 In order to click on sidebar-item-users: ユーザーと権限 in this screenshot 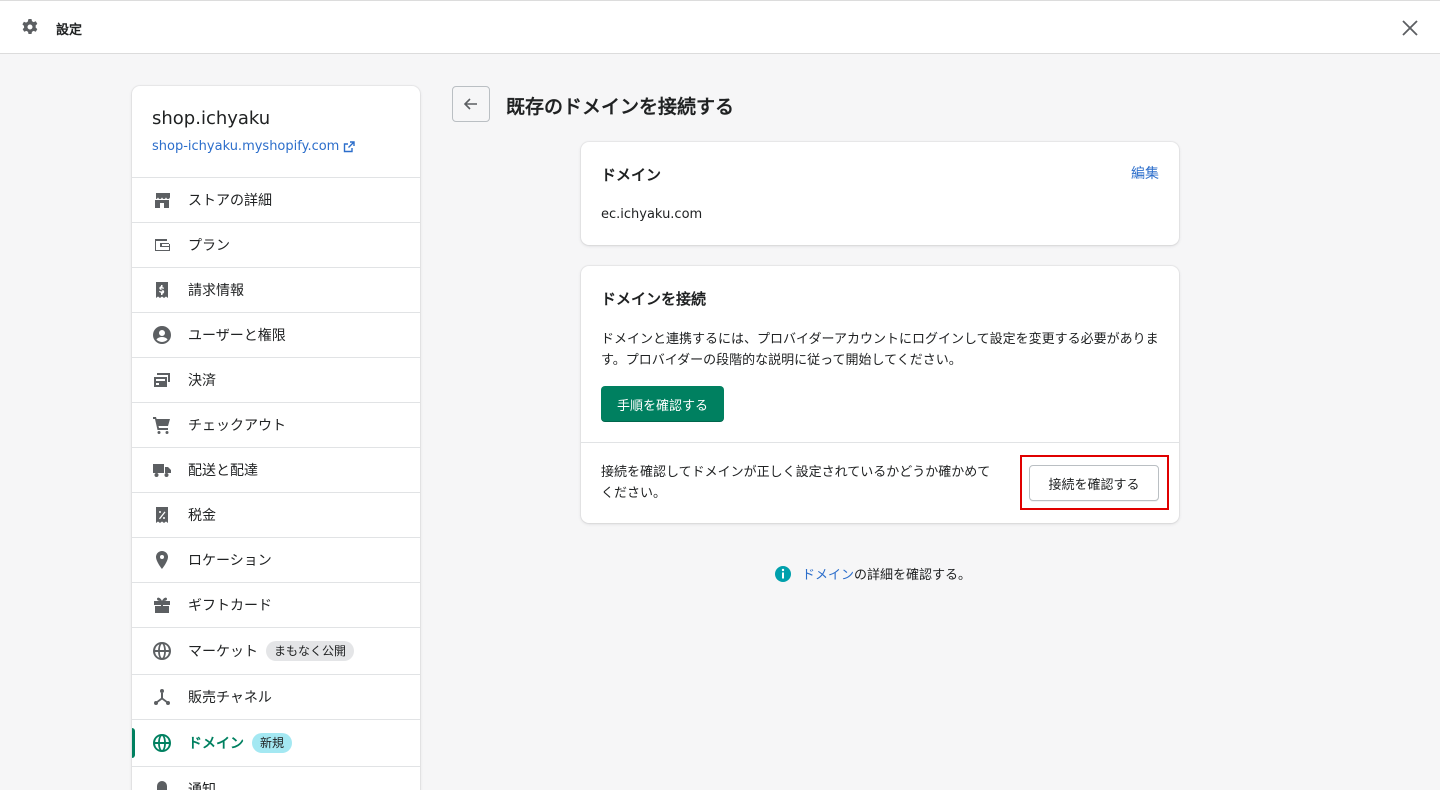, I will do `click(276, 335)`.